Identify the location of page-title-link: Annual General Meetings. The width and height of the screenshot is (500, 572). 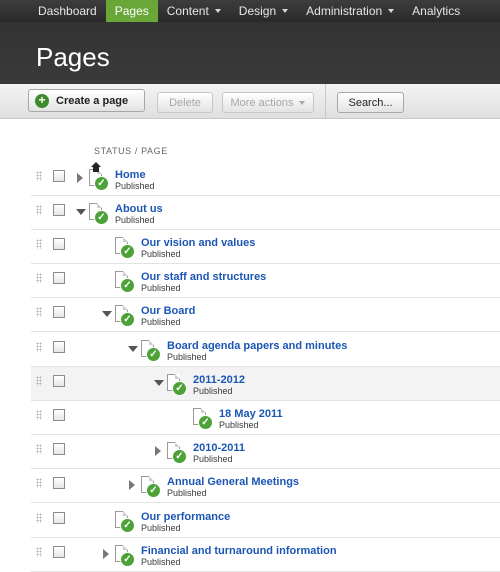
(233, 482).